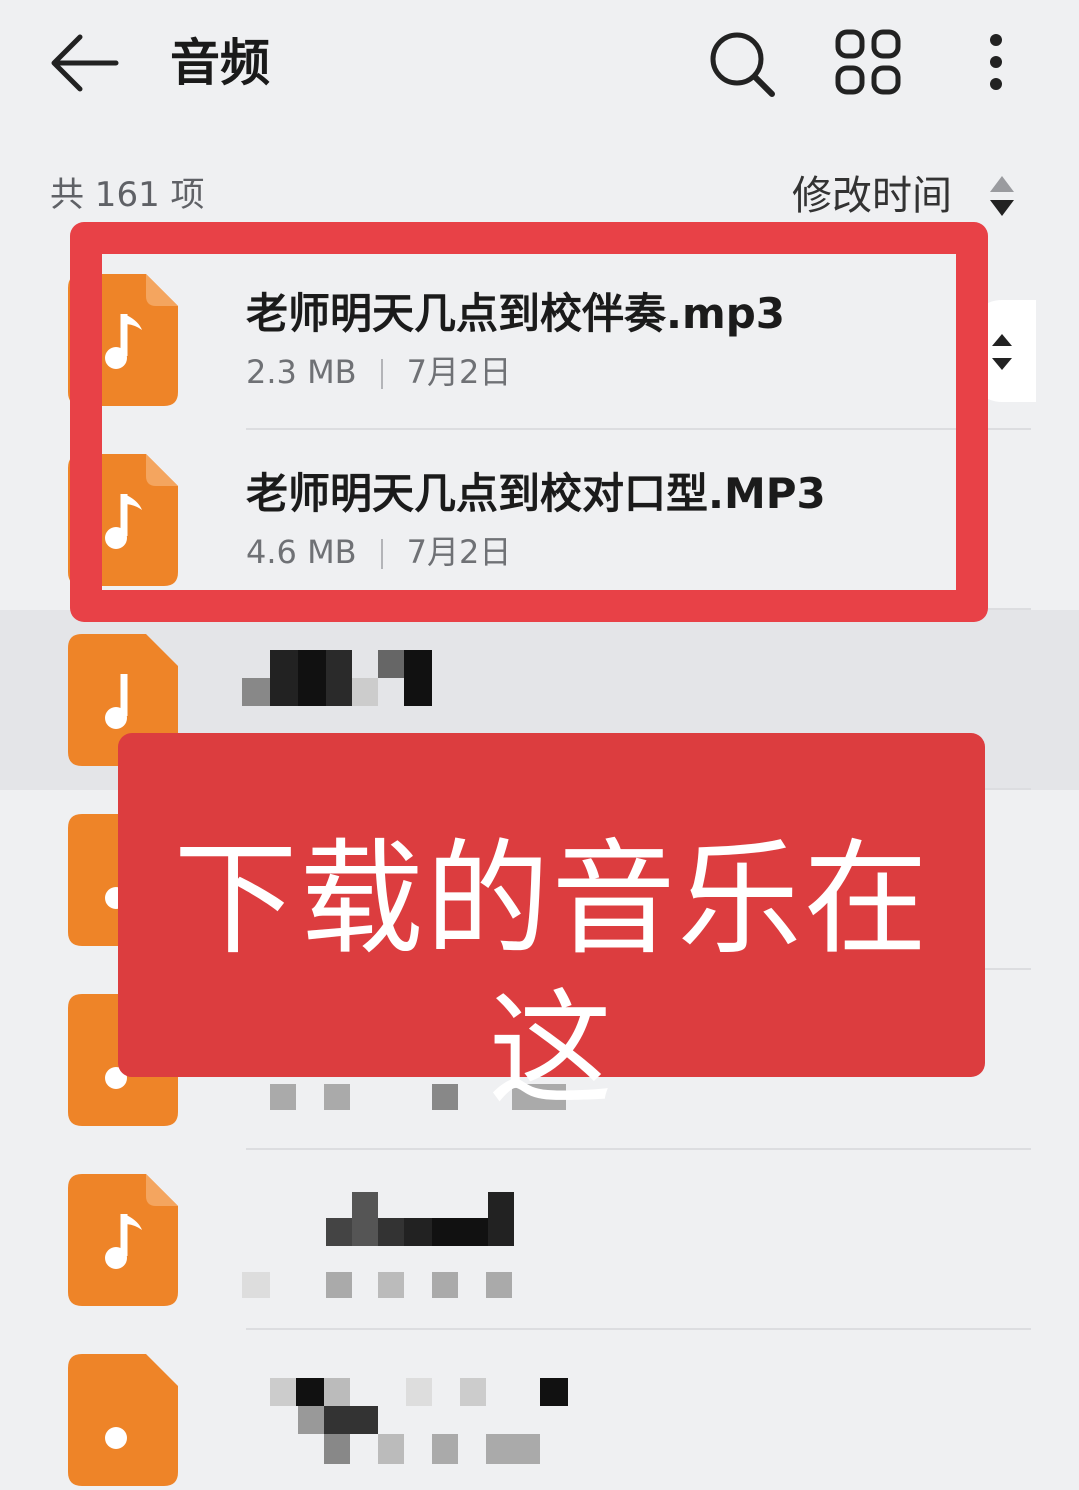  What do you see at coordinates (220, 63) in the screenshot?
I see `page-title: 音频` at bounding box center [220, 63].